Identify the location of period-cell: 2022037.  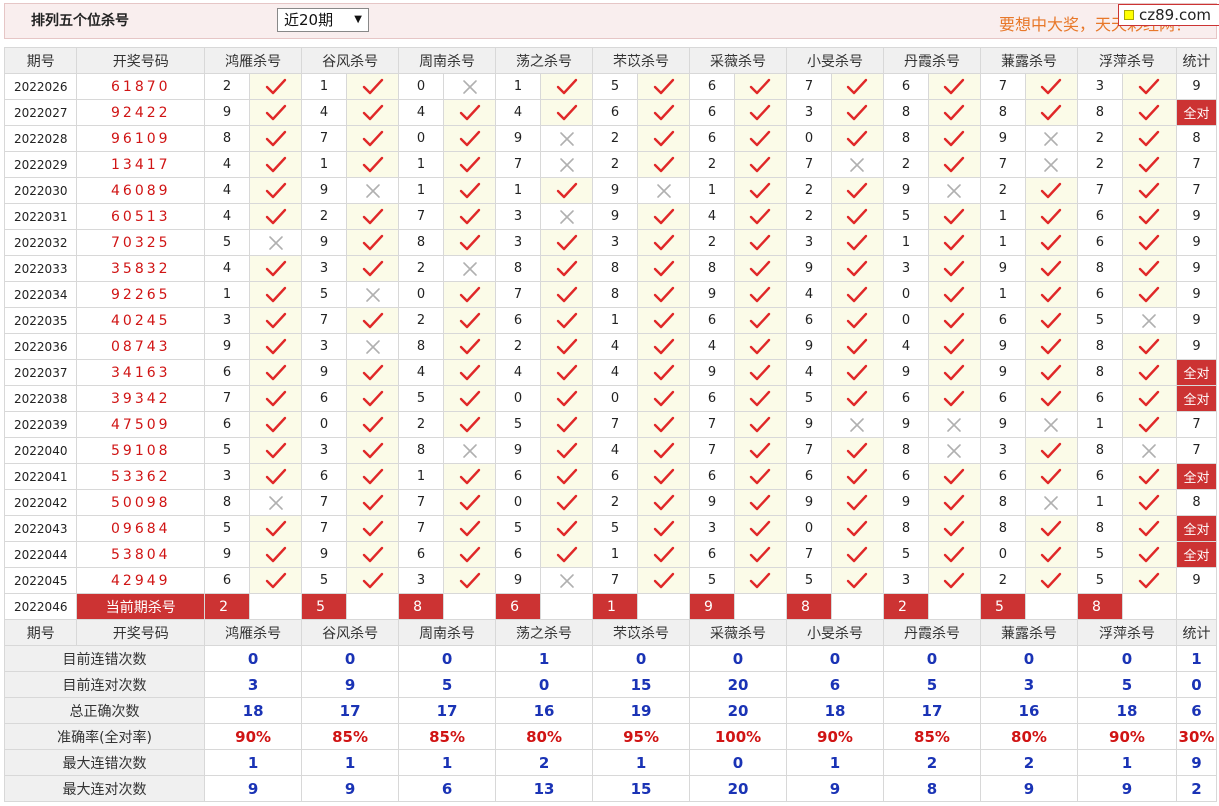
(40, 372).